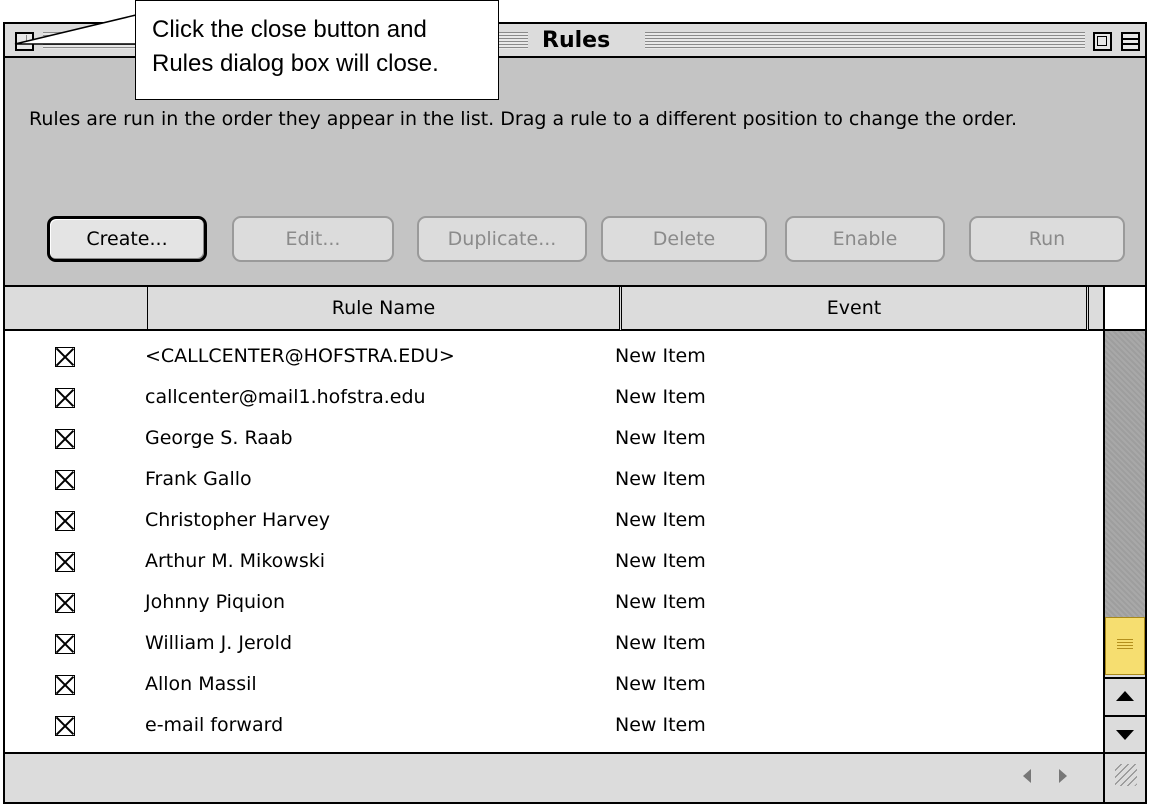  What do you see at coordinates (385, 309) in the screenshot?
I see `header-rule-name: Rule Name` at bounding box center [385, 309].